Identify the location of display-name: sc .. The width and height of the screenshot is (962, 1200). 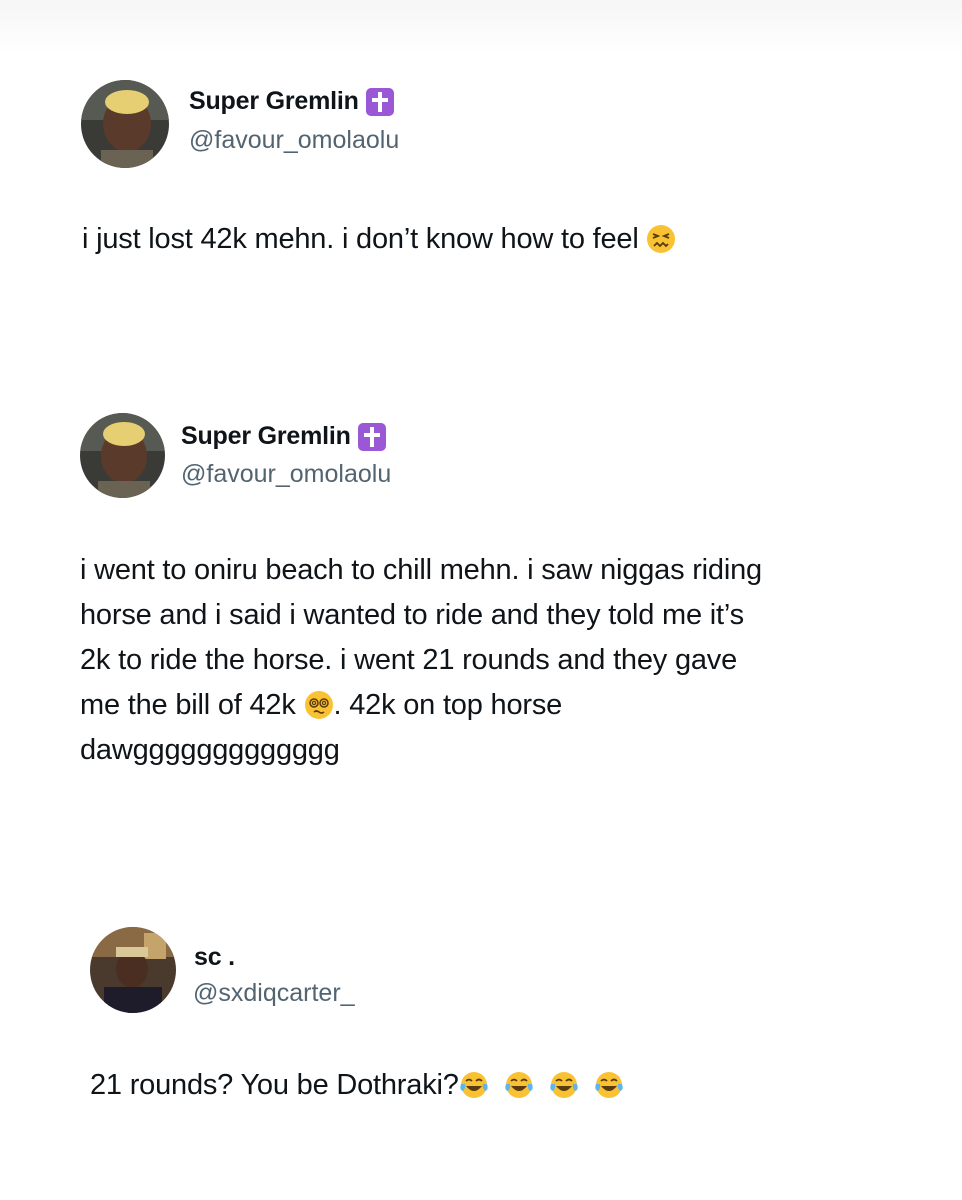
(214, 957).